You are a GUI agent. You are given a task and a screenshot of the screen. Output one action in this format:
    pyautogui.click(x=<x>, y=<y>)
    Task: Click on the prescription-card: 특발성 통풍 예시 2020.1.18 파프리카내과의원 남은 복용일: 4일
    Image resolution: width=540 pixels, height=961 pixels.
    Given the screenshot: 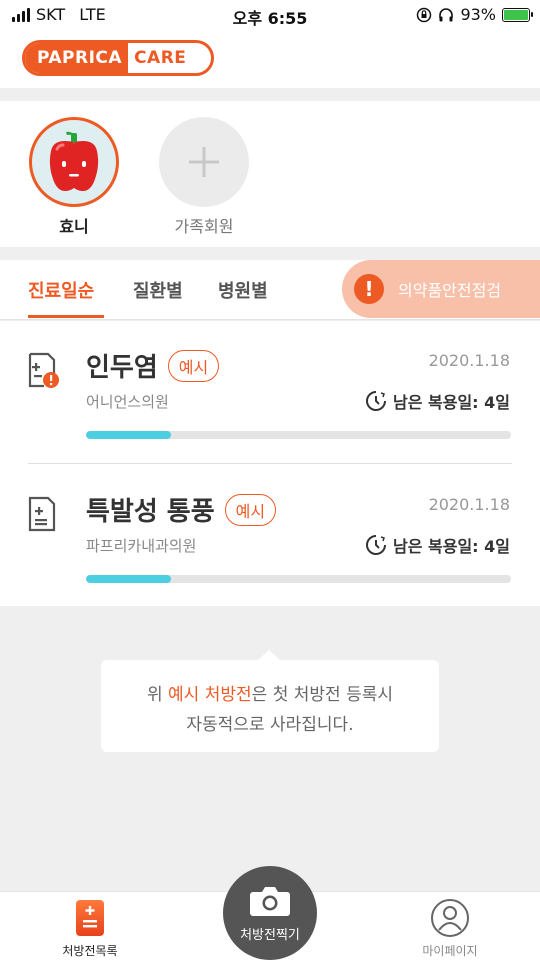 What is the action you would take?
    pyautogui.click(x=270, y=535)
    